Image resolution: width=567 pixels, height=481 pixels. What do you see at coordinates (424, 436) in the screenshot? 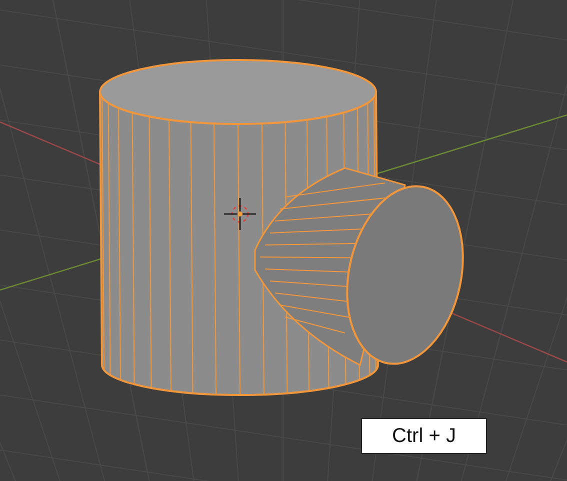
I see `shortcut-label: Ctrl + J` at bounding box center [424, 436].